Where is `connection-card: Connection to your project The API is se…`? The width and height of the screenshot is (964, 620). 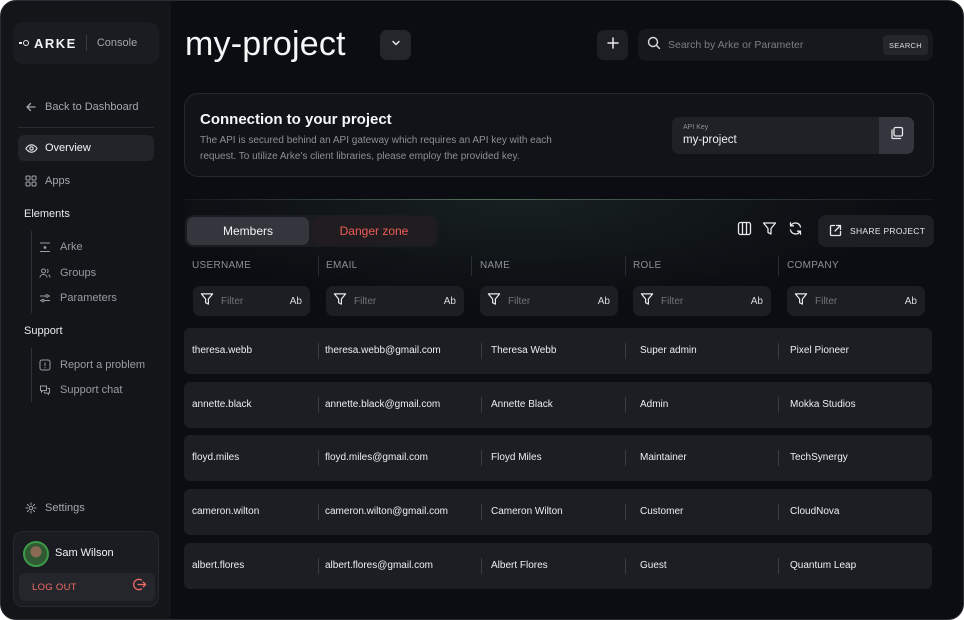
connection-card: Connection to your project The API is se… is located at coordinates (559, 135).